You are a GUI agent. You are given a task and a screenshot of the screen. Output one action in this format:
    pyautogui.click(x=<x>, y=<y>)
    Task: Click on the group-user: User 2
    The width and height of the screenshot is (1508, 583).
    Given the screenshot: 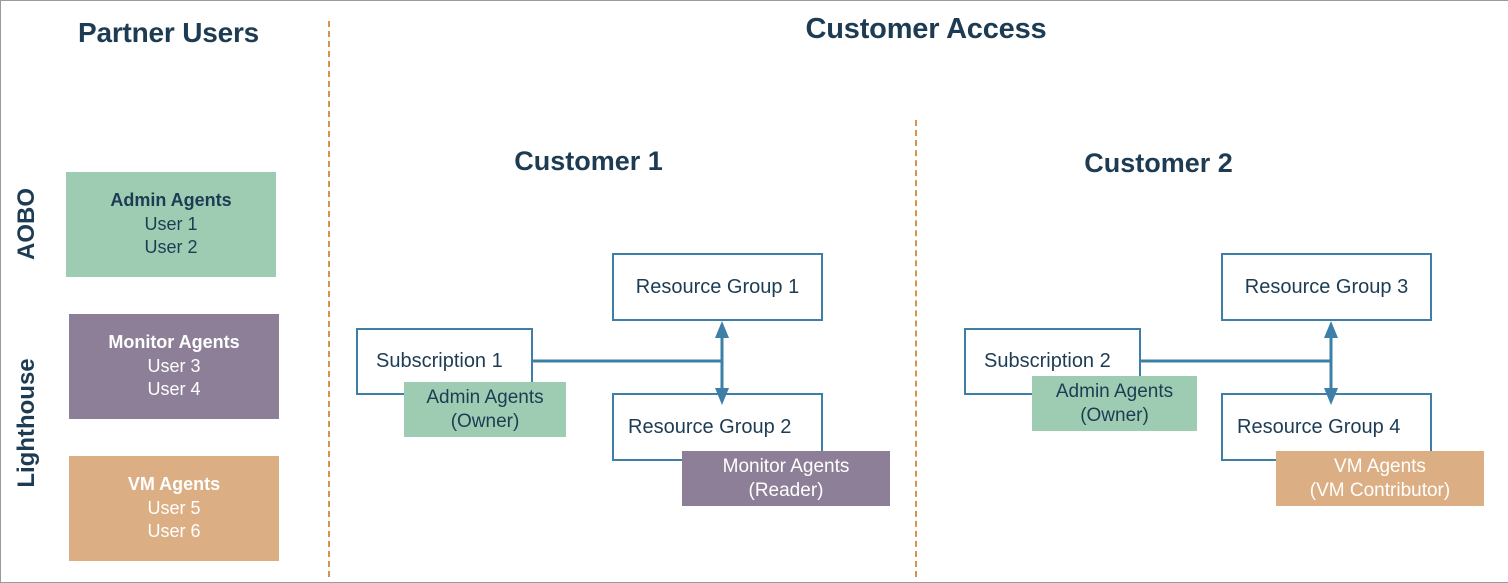 What is the action you would take?
    pyautogui.click(x=171, y=247)
    